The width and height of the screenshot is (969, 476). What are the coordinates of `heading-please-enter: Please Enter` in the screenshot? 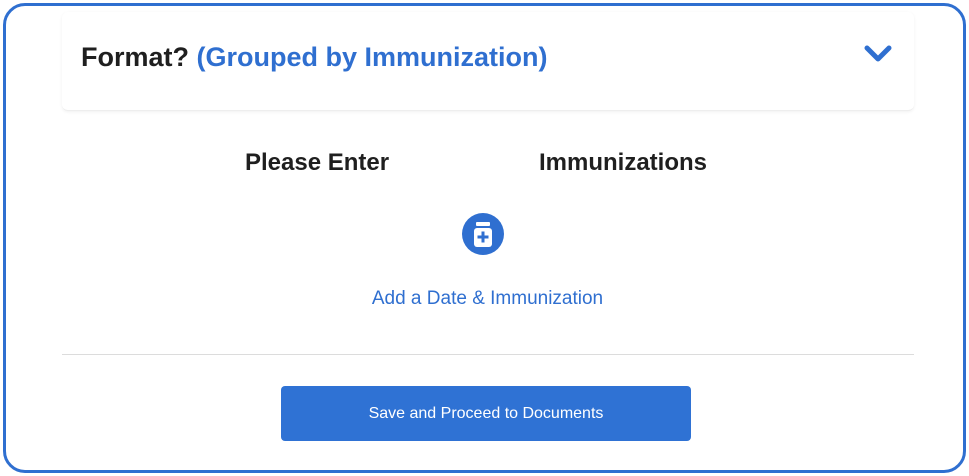 It's located at (317, 162).